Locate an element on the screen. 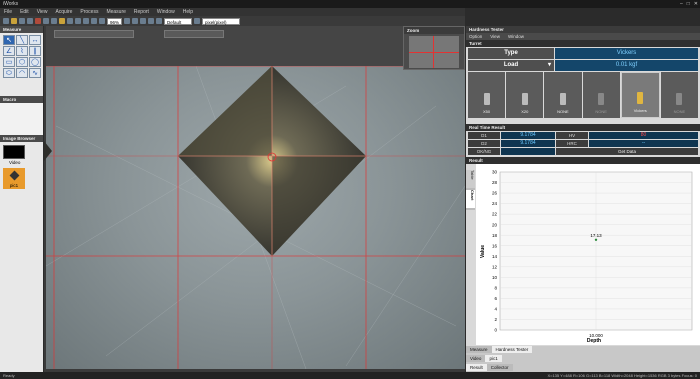 This screenshot has width=700, height=379. macro-area is located at coordinates (21, 119).